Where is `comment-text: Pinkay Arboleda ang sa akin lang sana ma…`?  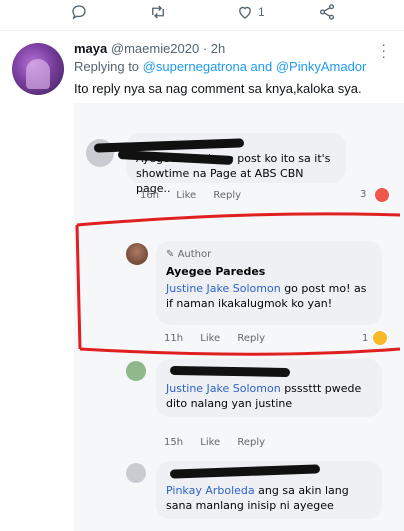 comment-text: Pinkay Arboleda ang sa akin lang sana ma… is located at coordinates (257, 498).